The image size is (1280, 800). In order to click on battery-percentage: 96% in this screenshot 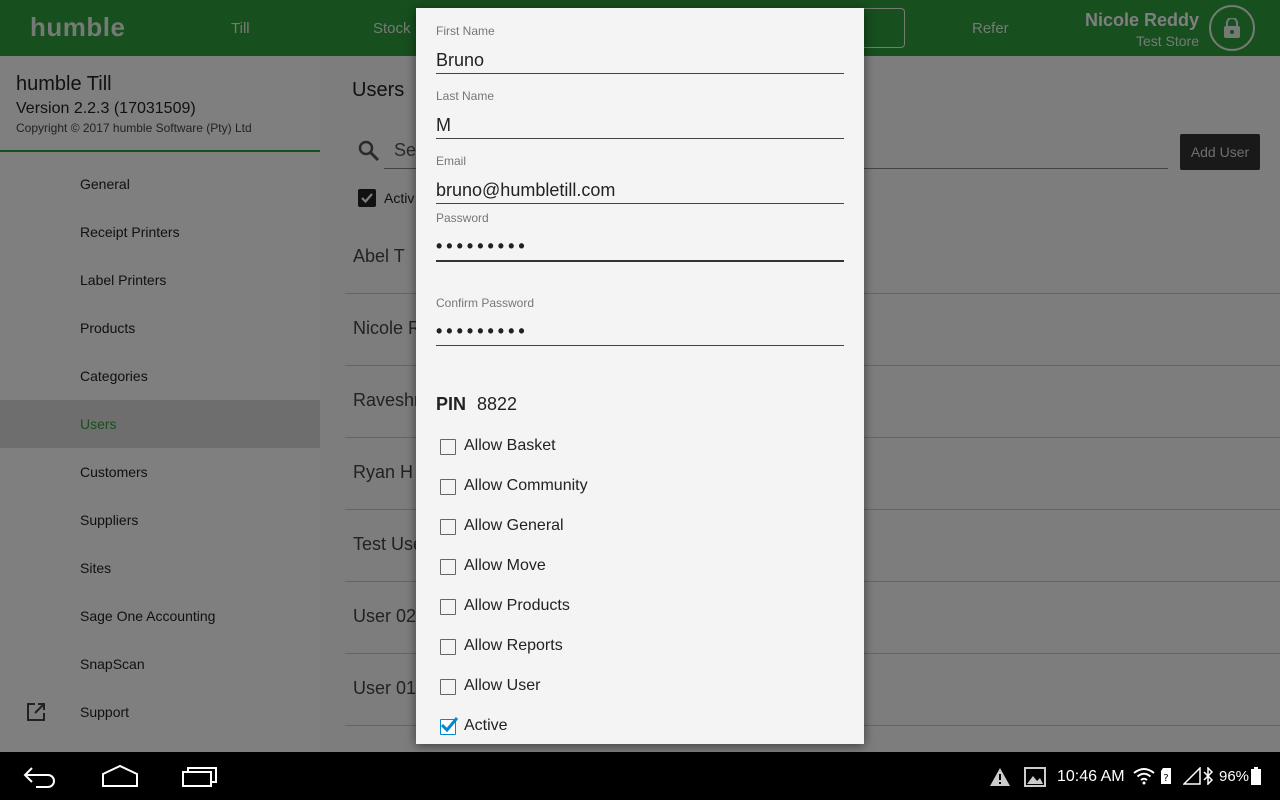, I will do `click(1234, 776)`.